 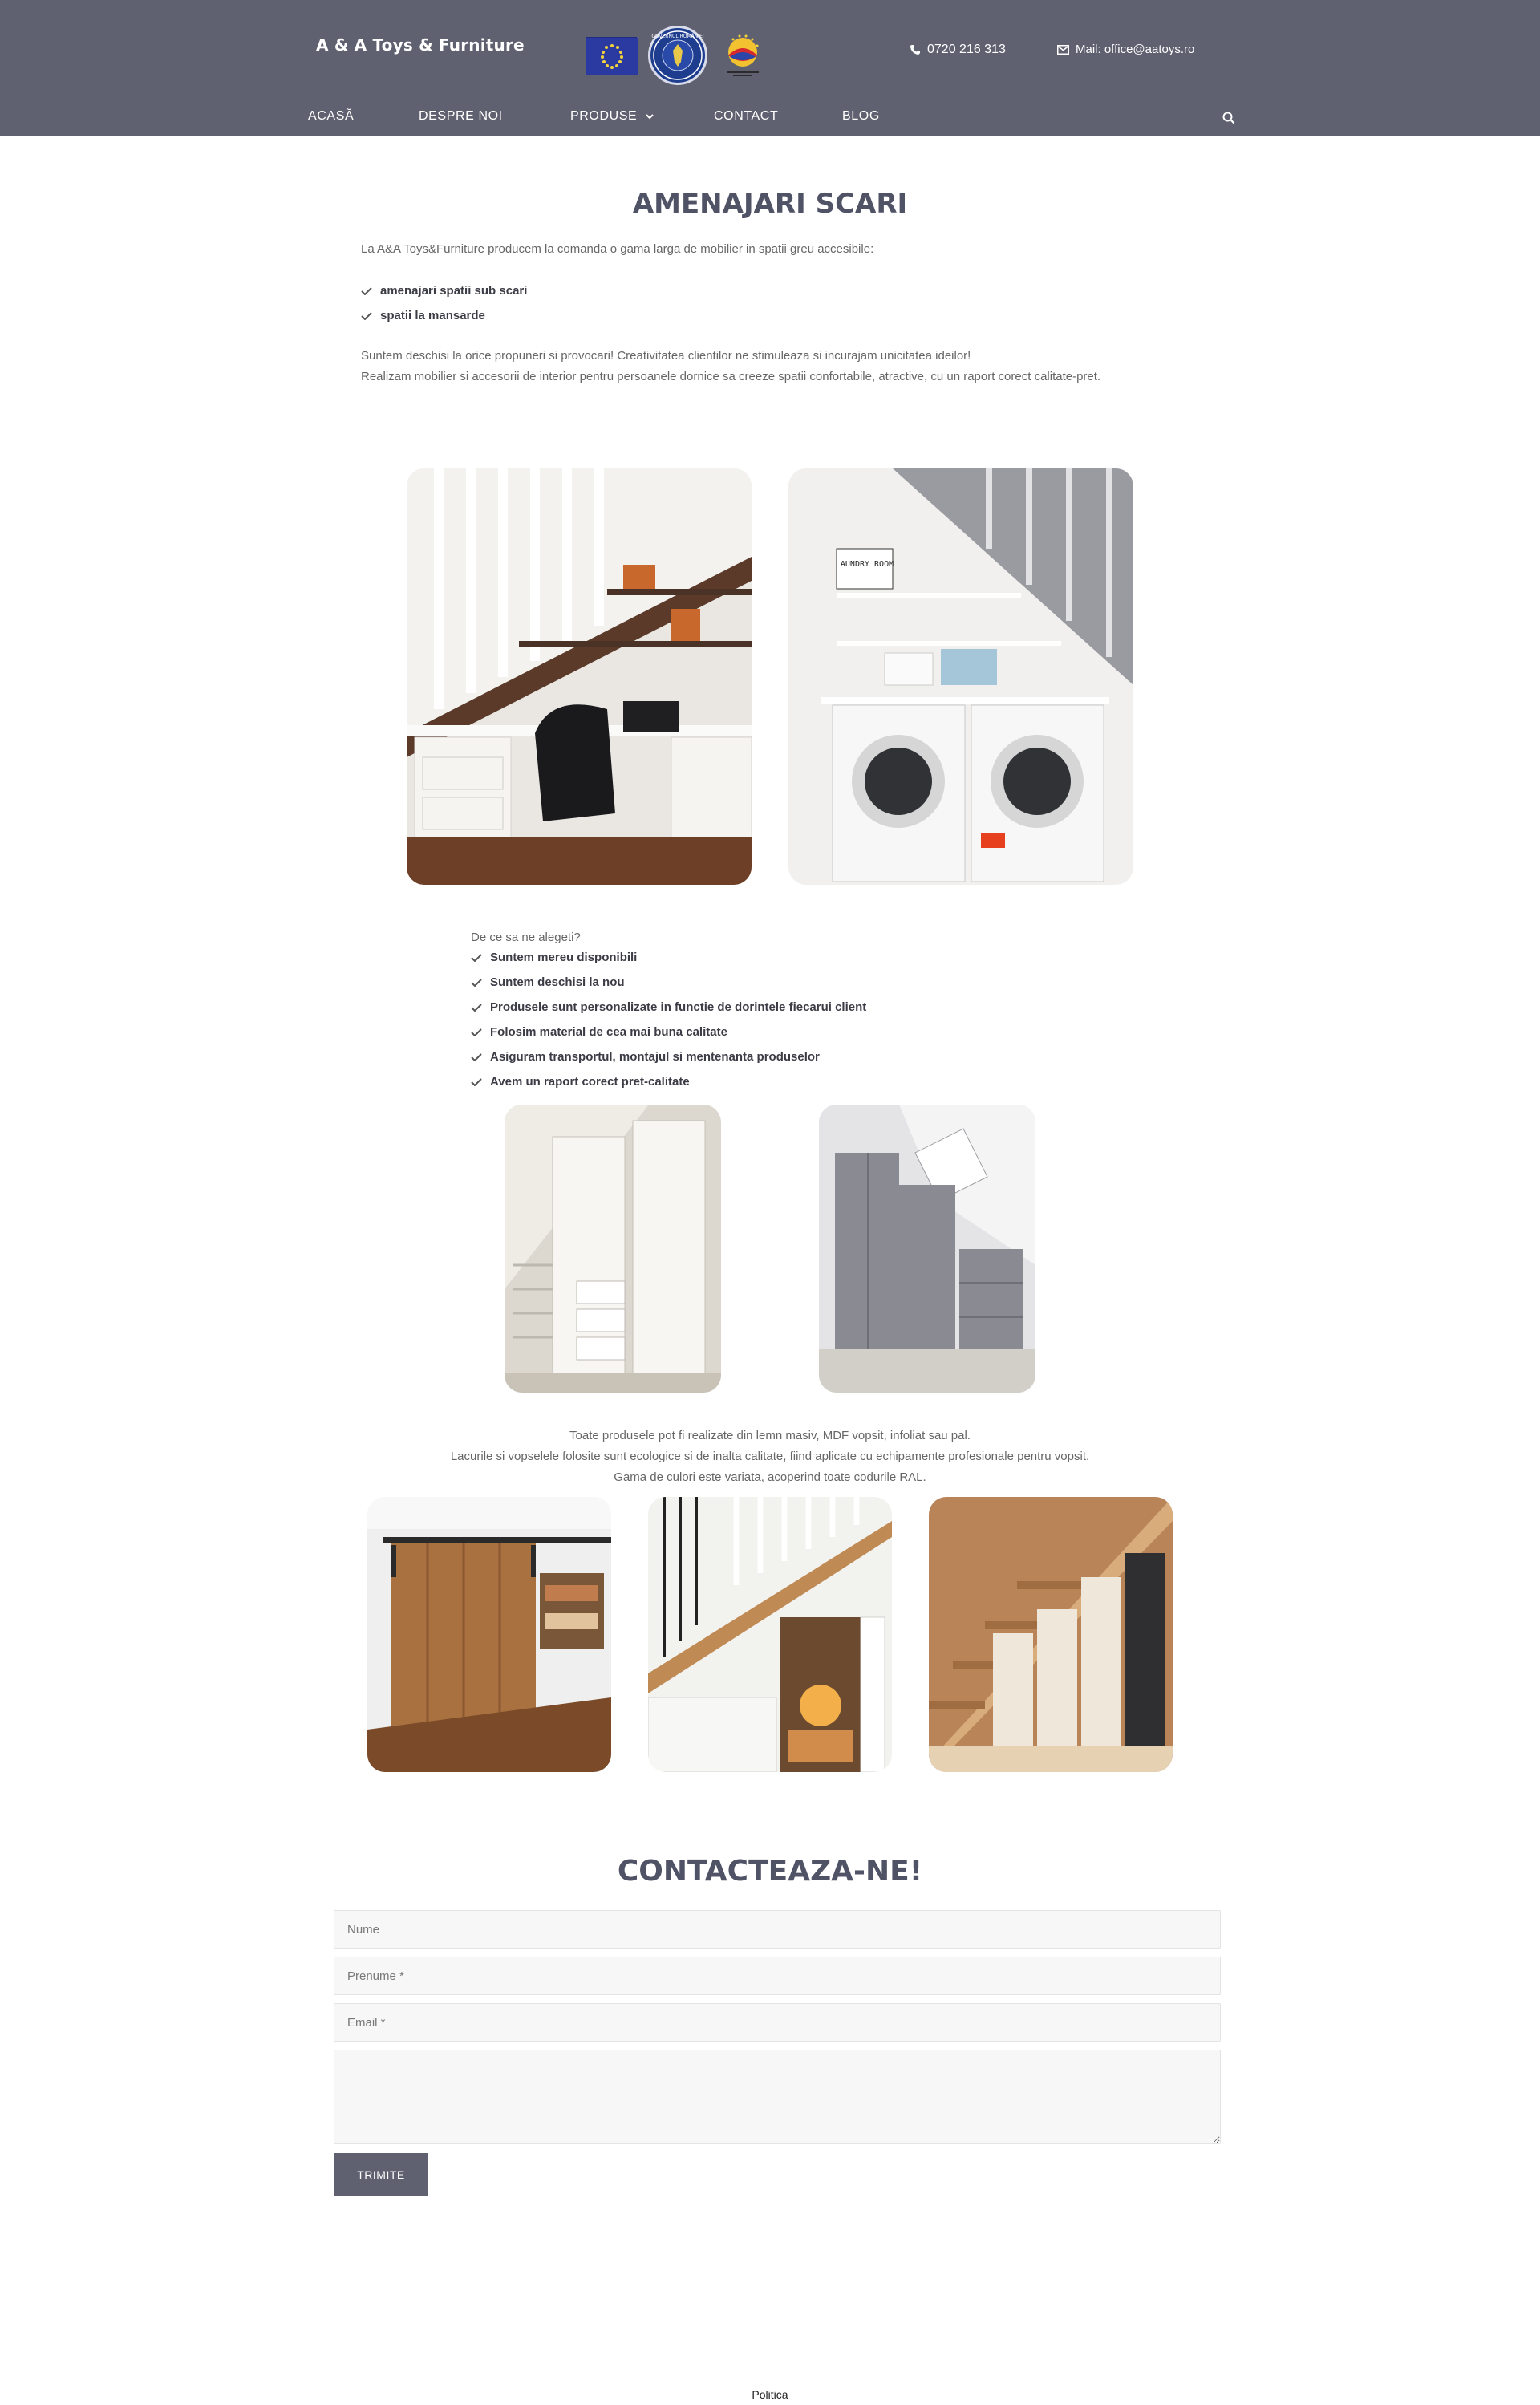 I want to click on nav-item-blog: BLOG, so click(x=861, y=116).